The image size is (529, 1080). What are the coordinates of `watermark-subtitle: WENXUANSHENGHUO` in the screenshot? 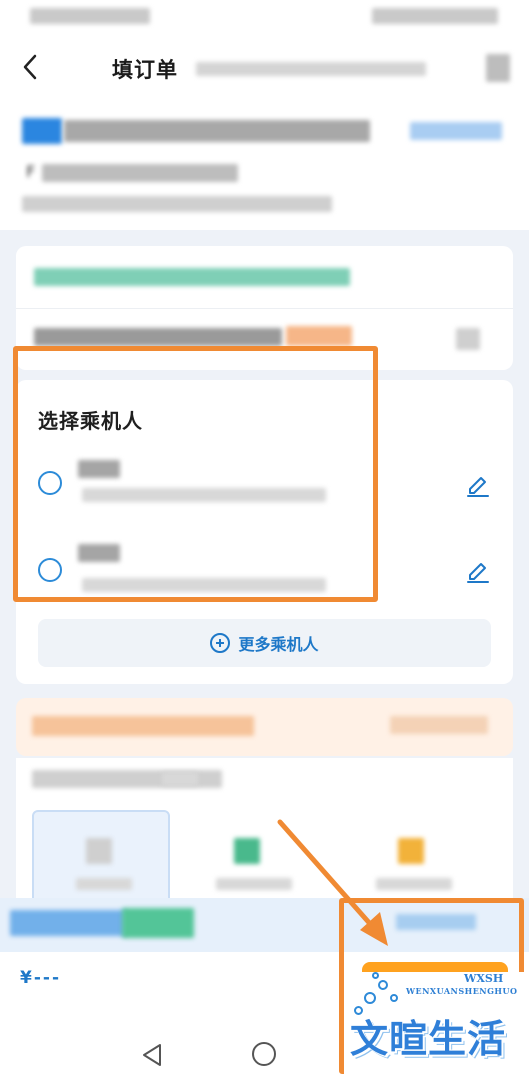 It's located at (462, 991).